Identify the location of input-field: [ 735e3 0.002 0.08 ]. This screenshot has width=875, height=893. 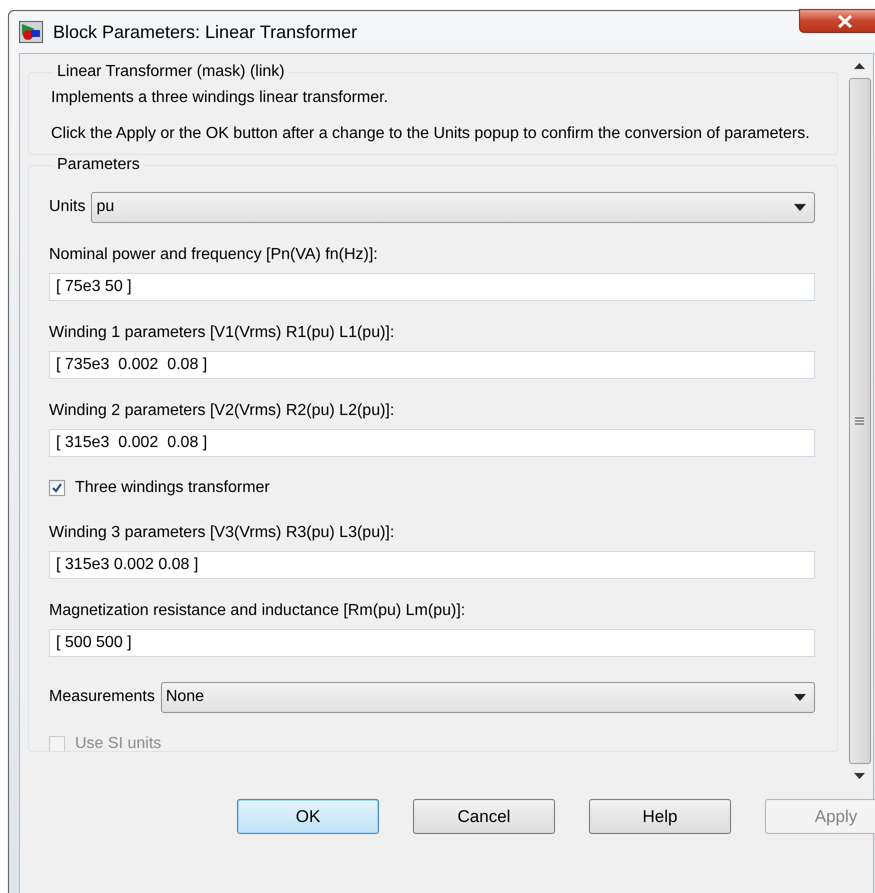
(432, 365).